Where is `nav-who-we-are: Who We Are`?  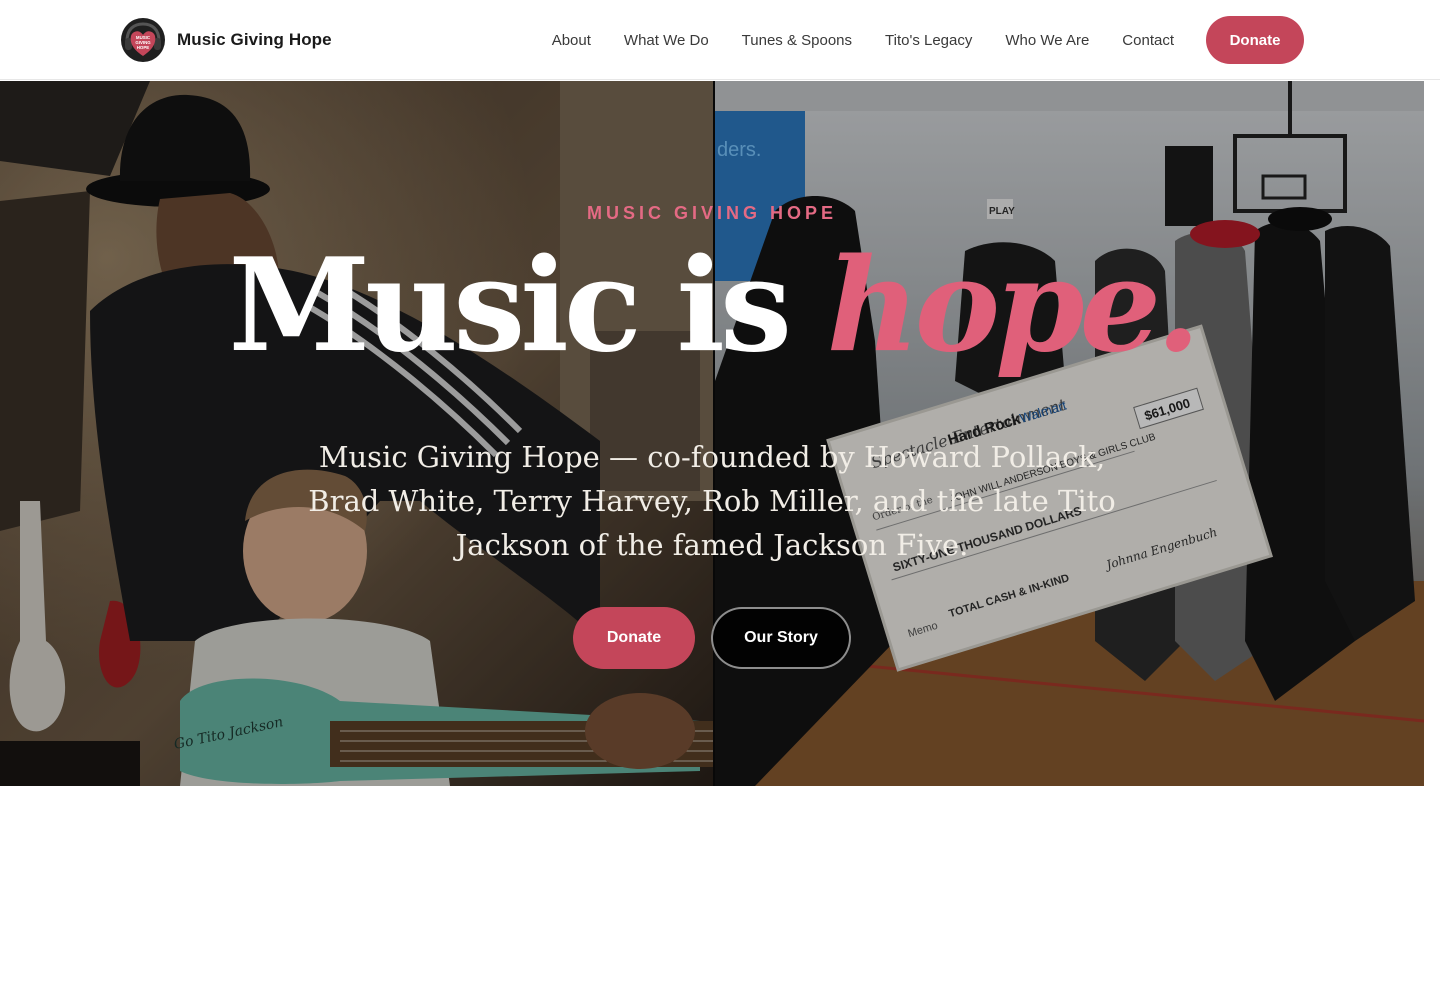 nav-who-we-are: Who We Are is located at coordinates (1047, 40).